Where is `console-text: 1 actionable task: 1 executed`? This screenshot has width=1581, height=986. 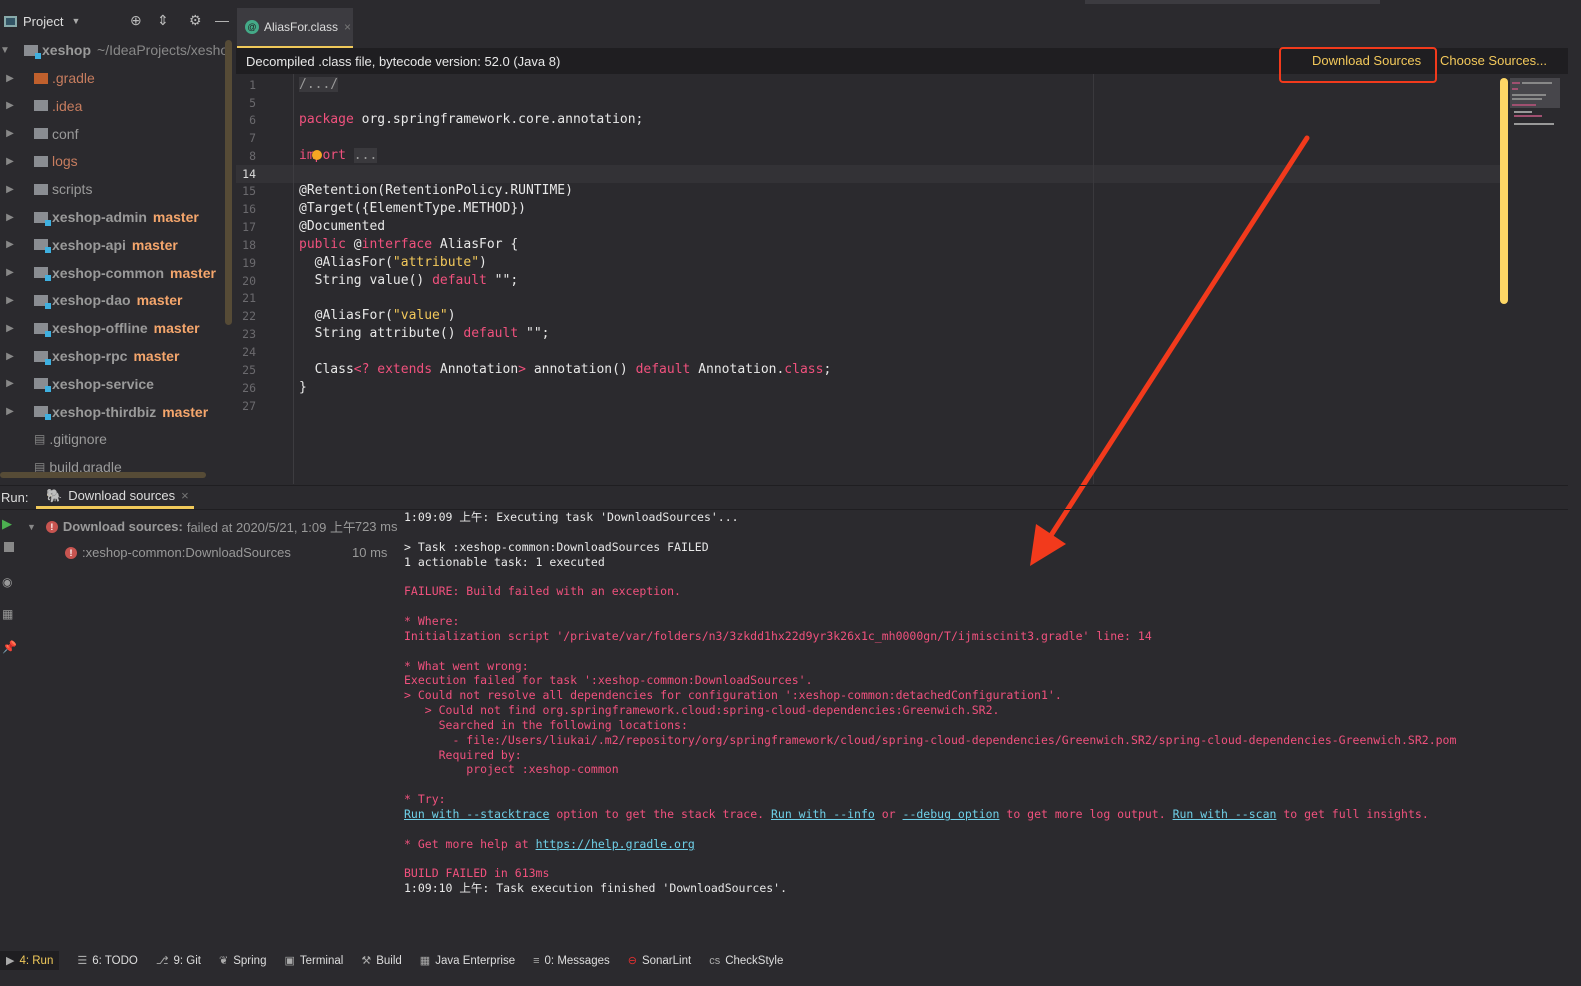 console-text: 1 actionable task: 1 executed is located at coordinates (504, 561).